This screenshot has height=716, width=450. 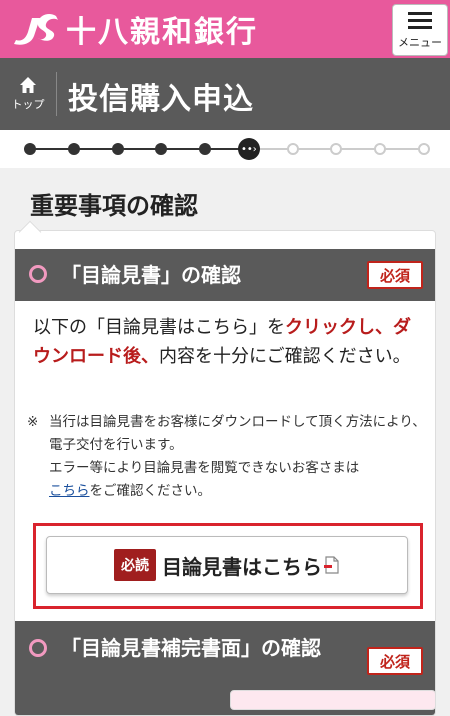 What do you see at coordinates (150, 491) in the screenshot?
I see `note-line-3: をご確認ください。` at bounding box center [150, 491].